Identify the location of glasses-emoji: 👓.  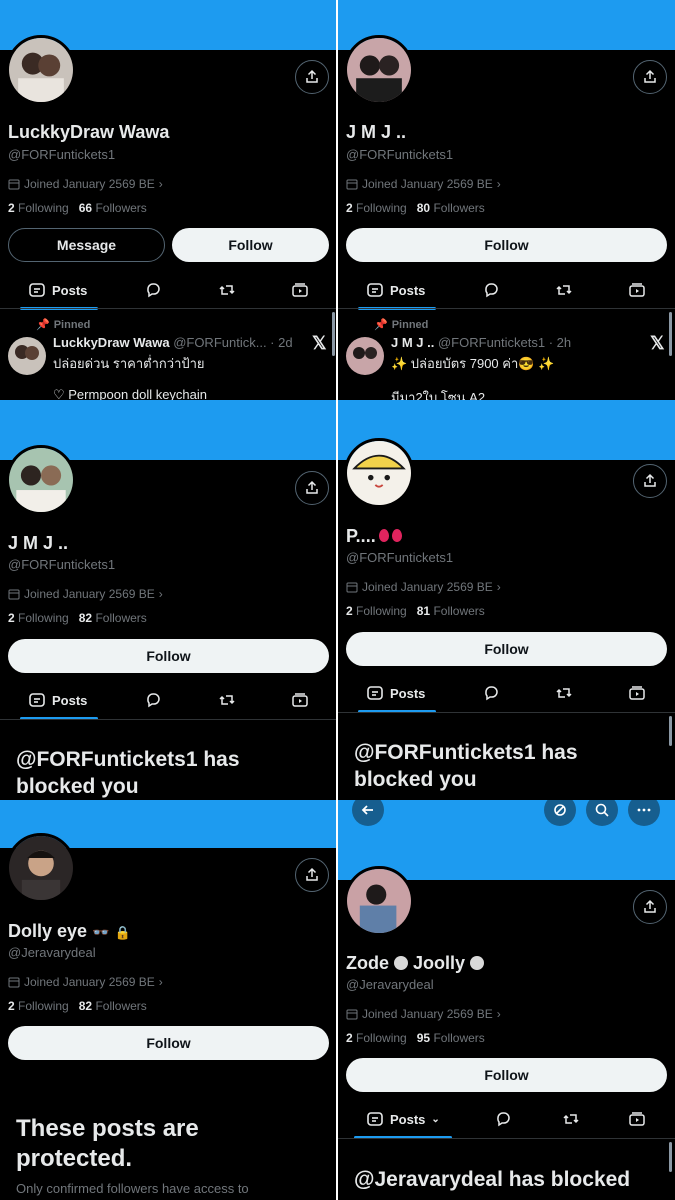
(101, 932).